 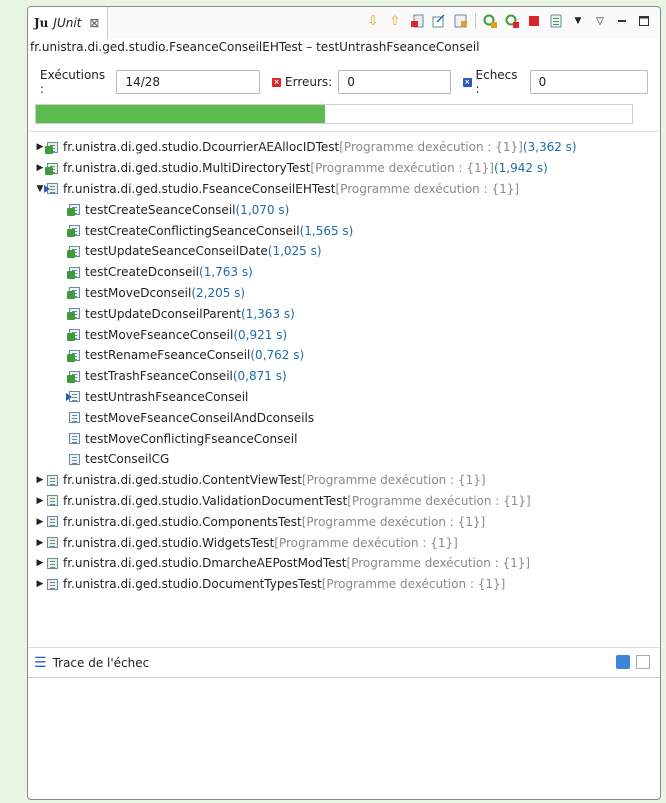 I want to click on test-name: testMoveFseanceConseilAndDconseils, so click(x=200, y=417).